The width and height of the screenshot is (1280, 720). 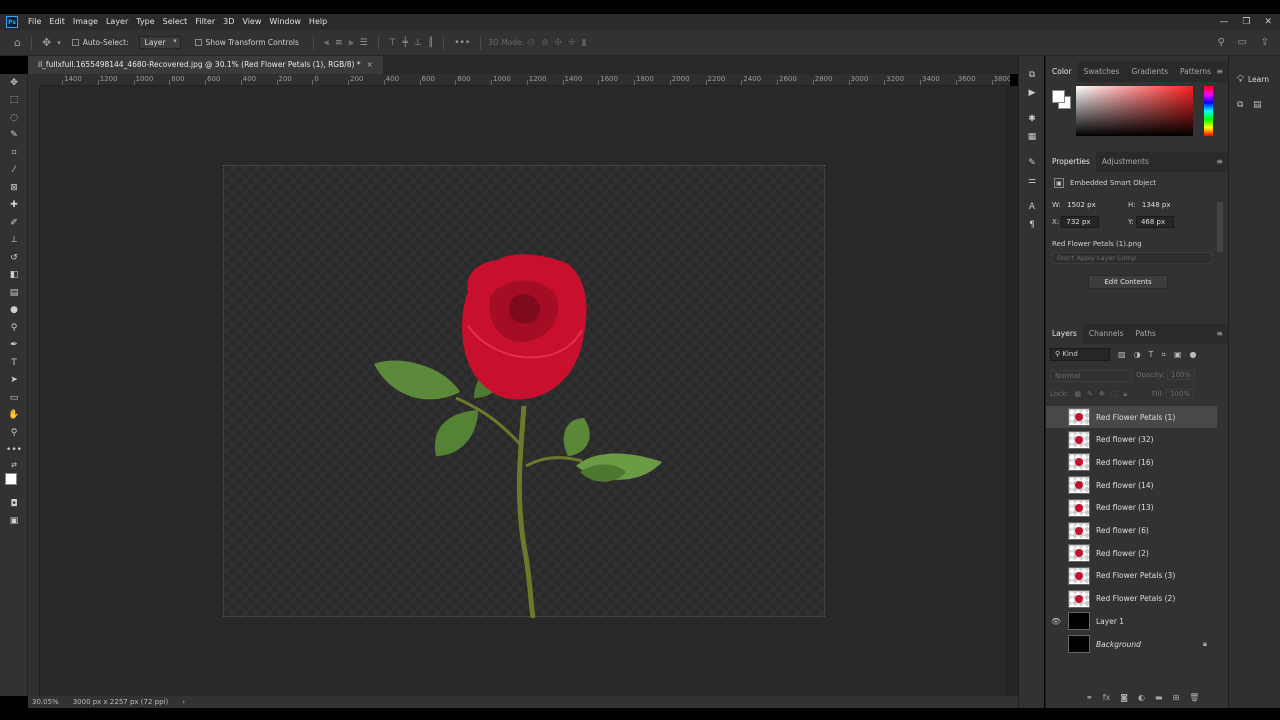 I want to click on minimize-icon: —, so click(x=1223, y=22).